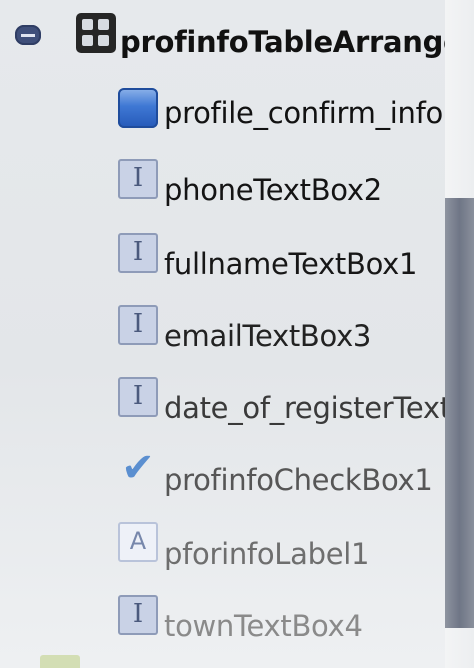 The height and width of the screenshot is (668, 474). What do you see at coordinates (273, 190) in the screenshot?
I see `tree-node-label: phoneTextBox2` at bounding box center [273, 190].